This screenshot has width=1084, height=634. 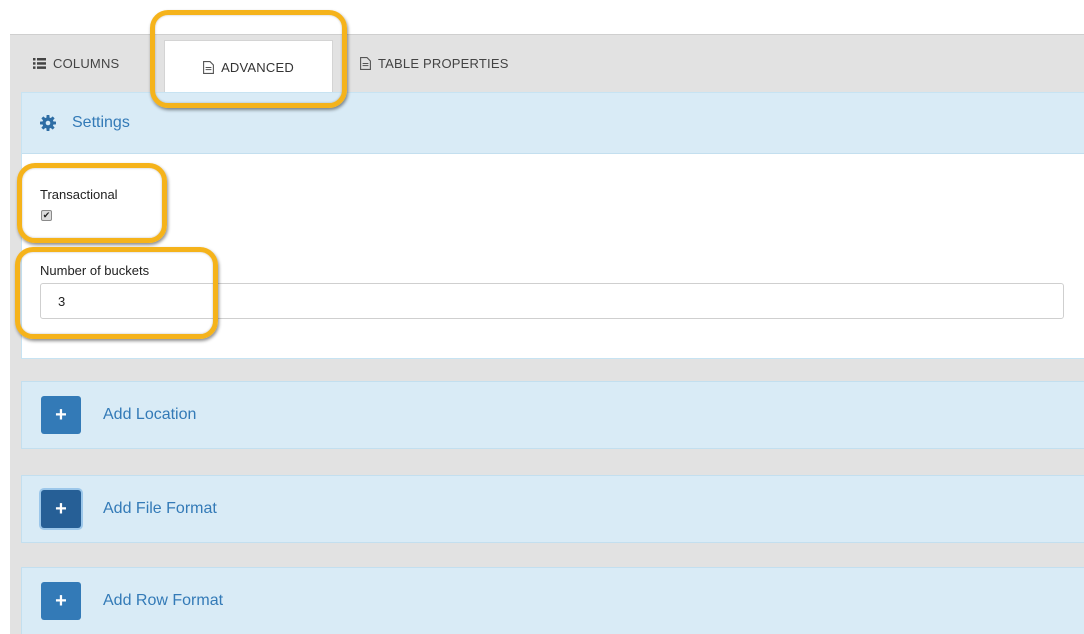 What do you see at coordinates (552, 415) in the screenshot?
I see `add-location-section: + Add Location` at bounding box center [552, 415].